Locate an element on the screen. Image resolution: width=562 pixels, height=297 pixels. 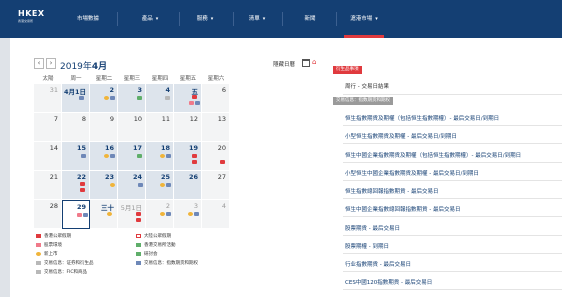
nav-item-services: 服務 ▾ is located at coordinates (205, 19).